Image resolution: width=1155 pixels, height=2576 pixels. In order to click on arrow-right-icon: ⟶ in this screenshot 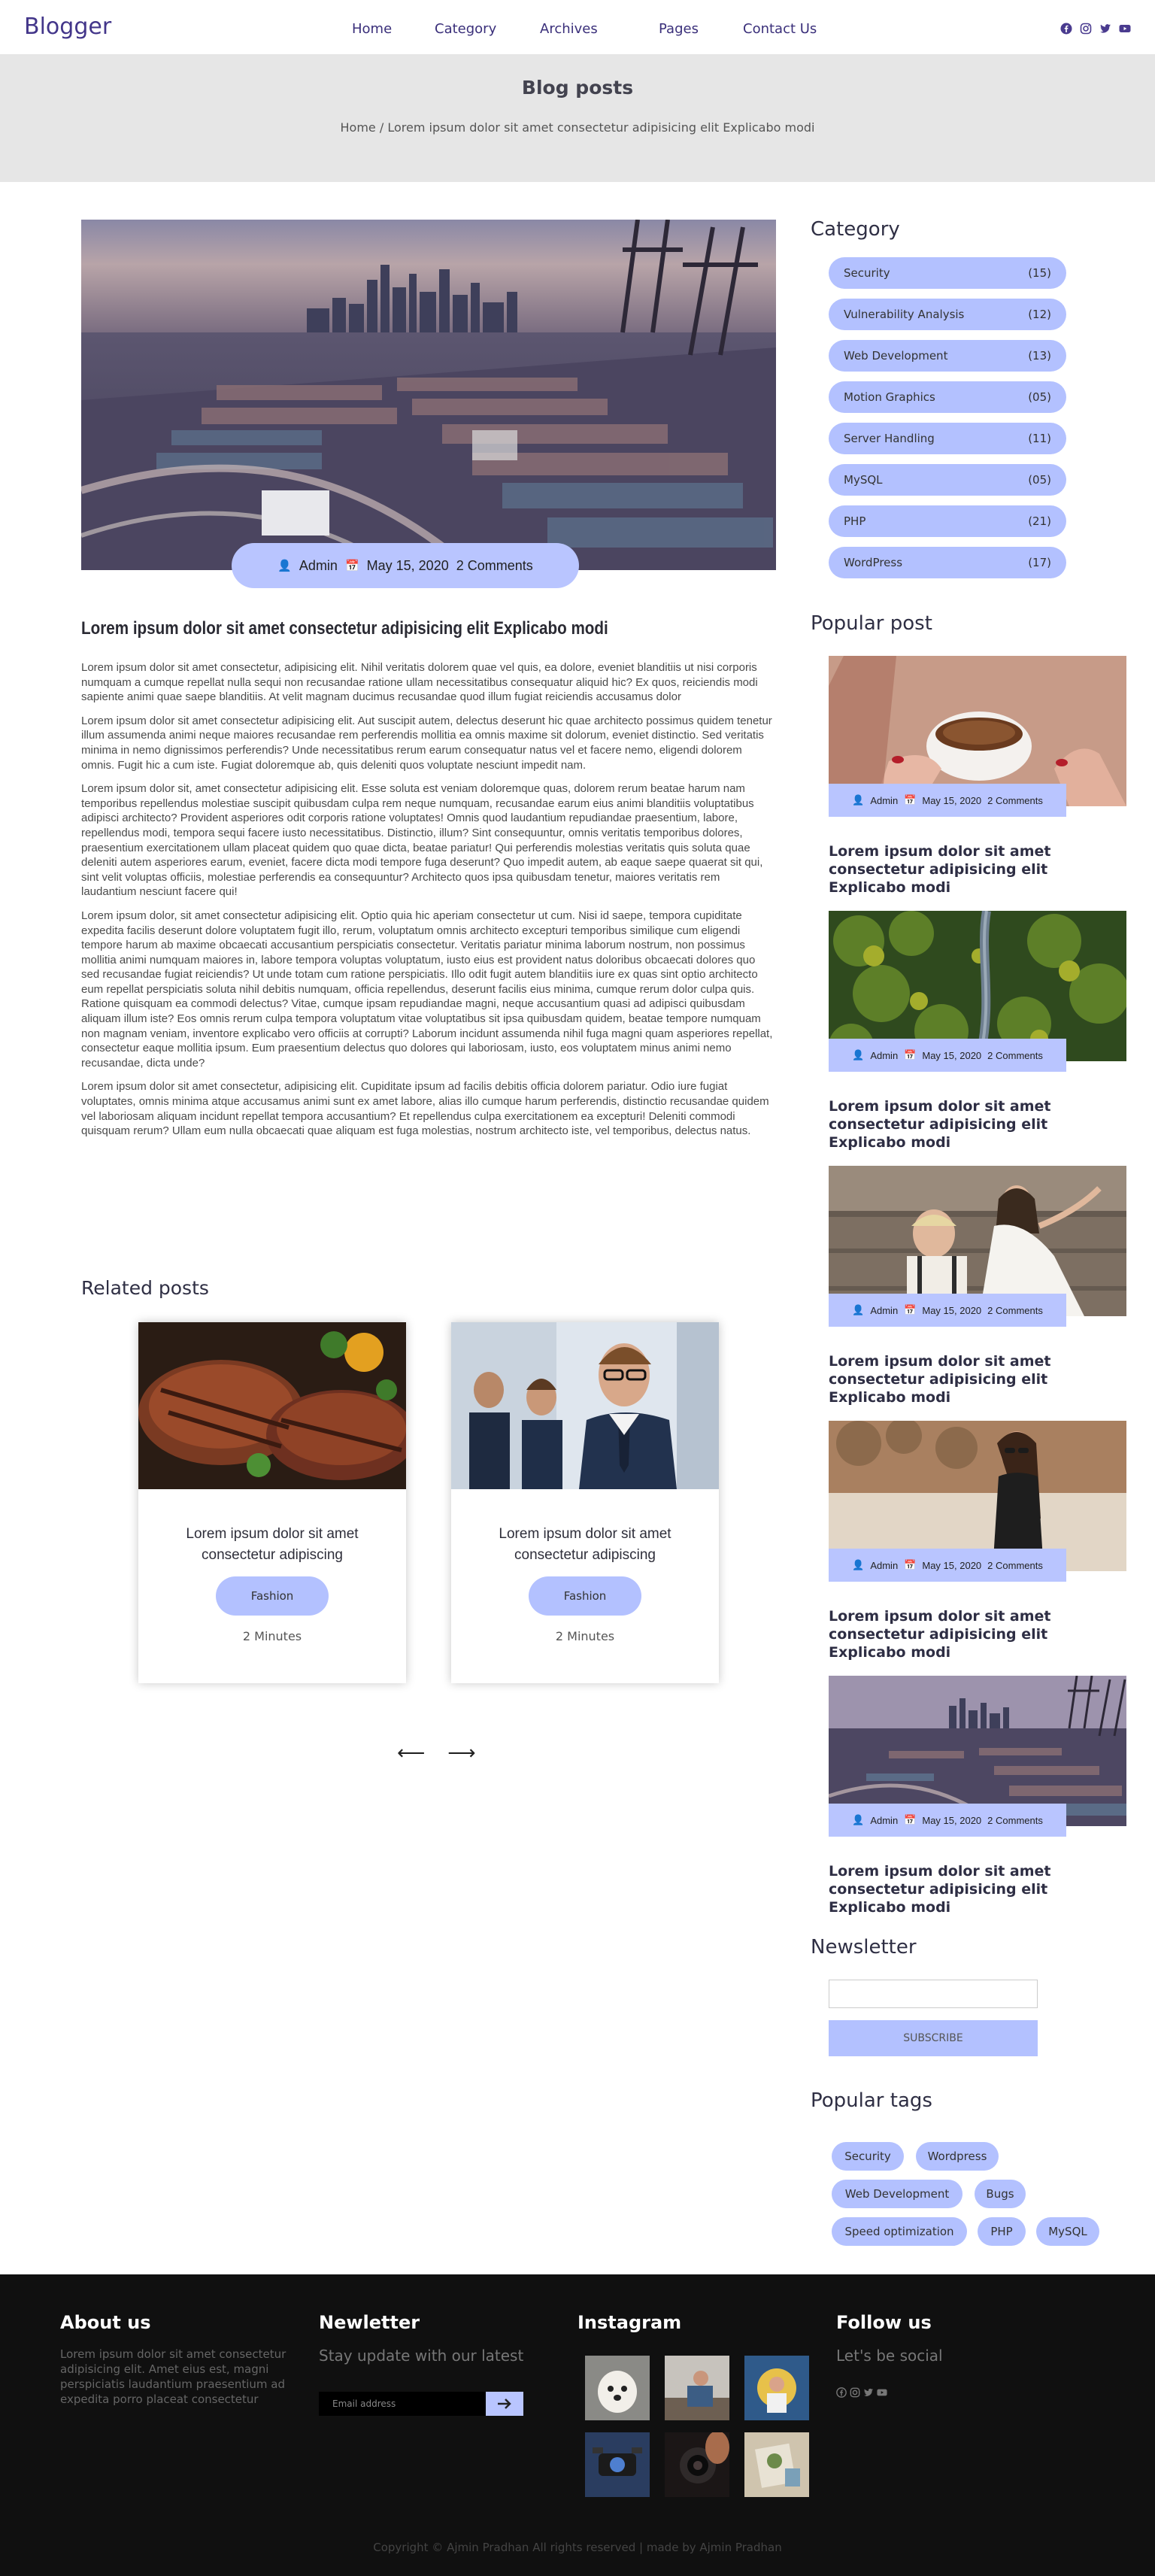, I will do `click(461, 1753)`.